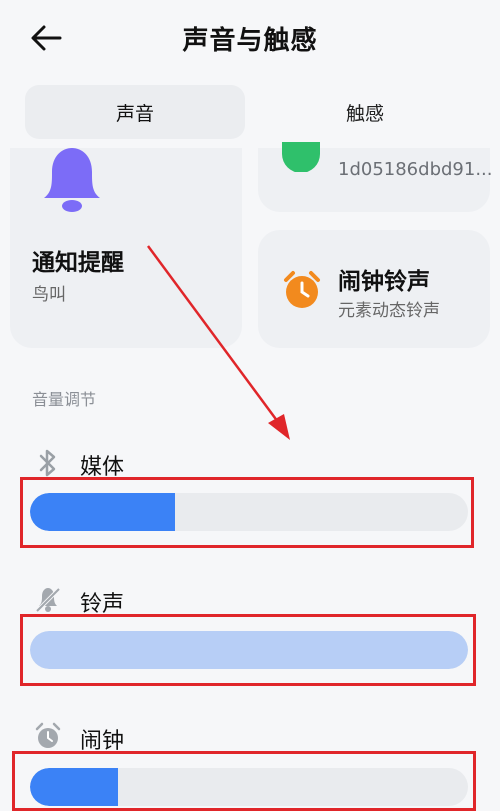  Describe the element at coordinates (248, 650) in the screenshot. I see `annotation-highlight-ringtone` at that location.